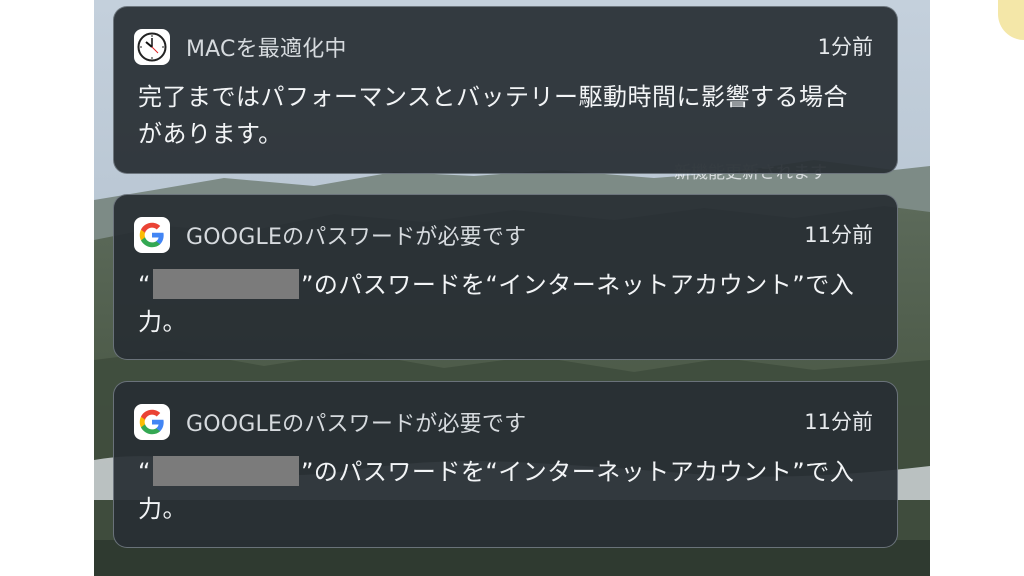 The image size is (1024, 576). What do you see at coordinates (152, 47) in the screenshot?
I see `clock-icon` at bounding box center [152, 47].